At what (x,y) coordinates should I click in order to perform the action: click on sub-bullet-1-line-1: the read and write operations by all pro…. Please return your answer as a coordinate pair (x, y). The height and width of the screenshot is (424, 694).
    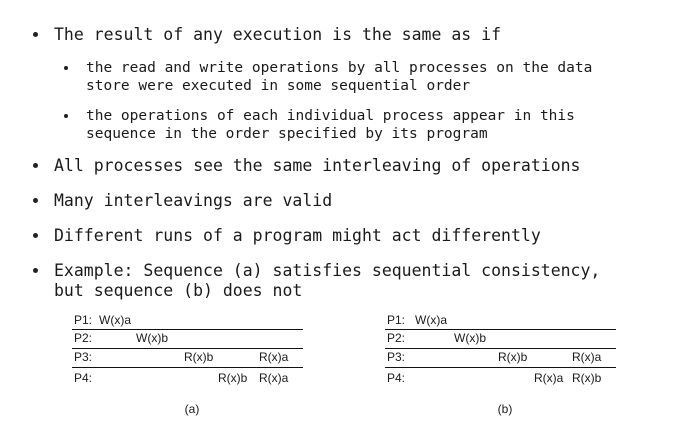
    Looking at the image, I should click on (339, 68).